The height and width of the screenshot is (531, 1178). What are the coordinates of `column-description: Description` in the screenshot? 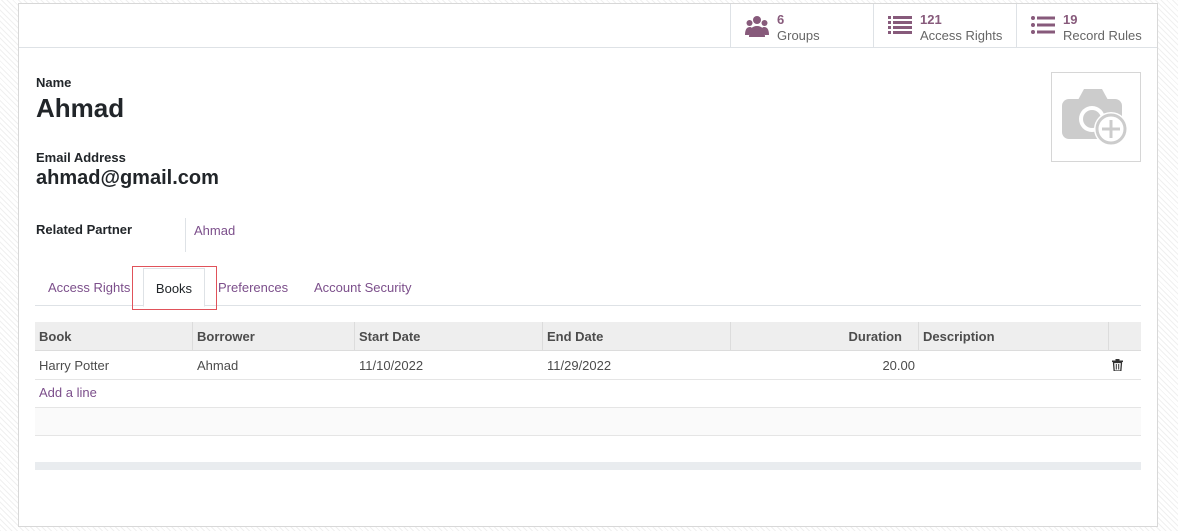 It's located at (1014, 336).